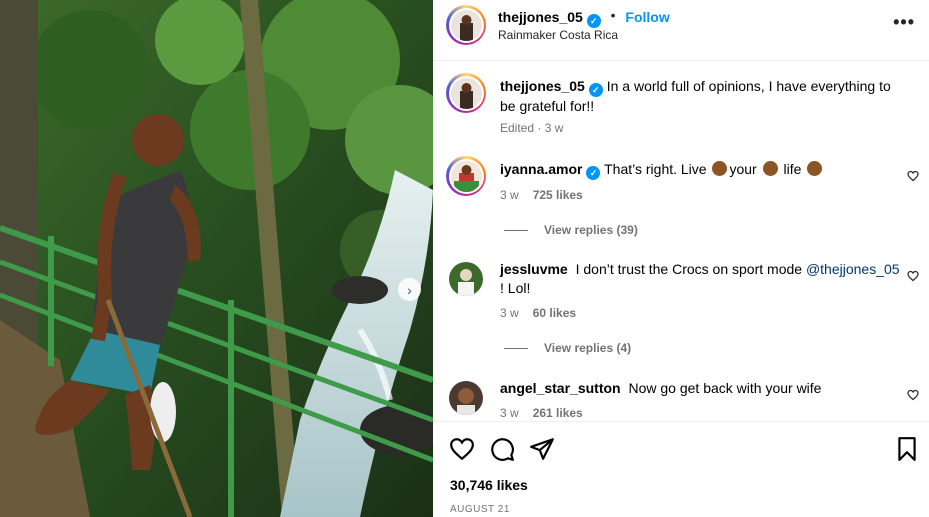  What do you see at coordinates (532, 128) in the screenshot?
I see `caption-meta: Edited · 3 w` at bounding box center [532, 128].